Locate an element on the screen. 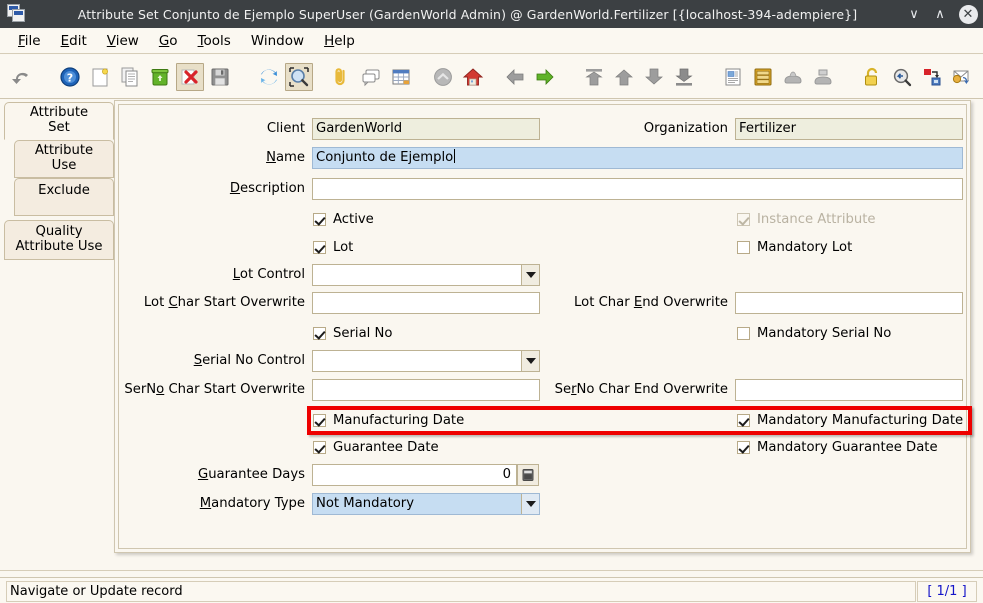  last-record-icon is located at coordinates (684, 77).